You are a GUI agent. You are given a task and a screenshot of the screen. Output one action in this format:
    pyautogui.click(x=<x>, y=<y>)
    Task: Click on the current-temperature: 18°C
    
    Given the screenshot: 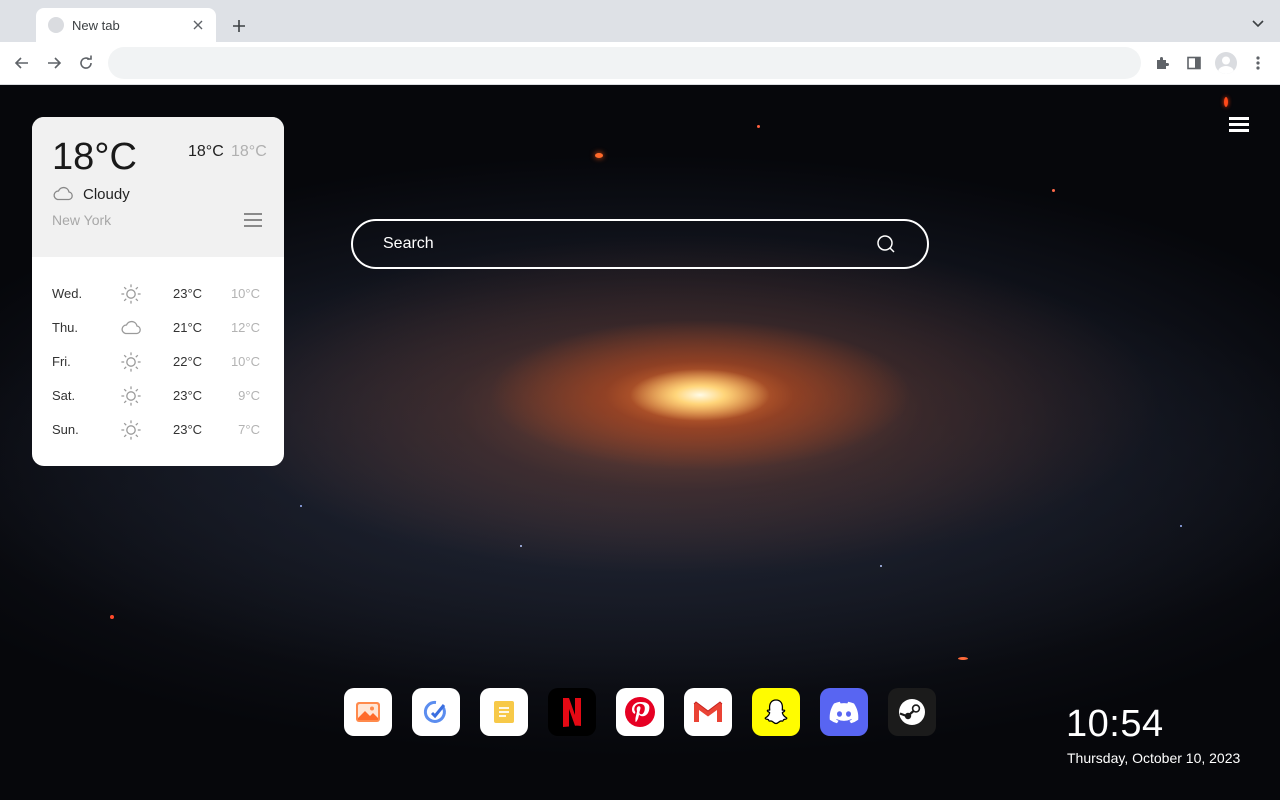 What is the action you would take?
    pyautogui.click(x=94, y=157)
    